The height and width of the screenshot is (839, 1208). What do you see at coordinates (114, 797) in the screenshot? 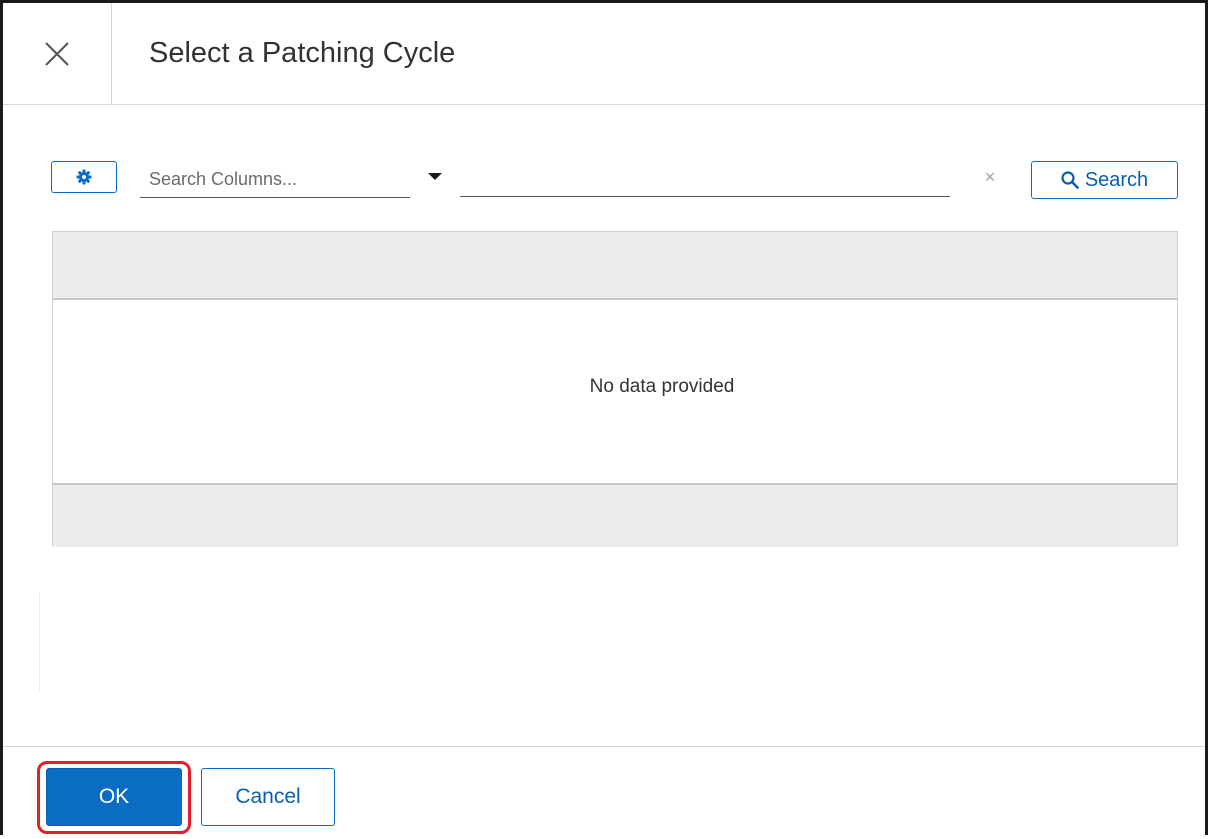
I see `ok-button: OK` at bounding box center [114, 797].